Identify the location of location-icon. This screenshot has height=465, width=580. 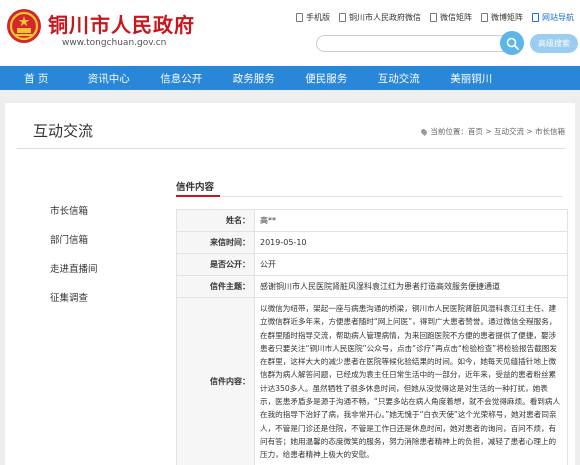
(424, 131).